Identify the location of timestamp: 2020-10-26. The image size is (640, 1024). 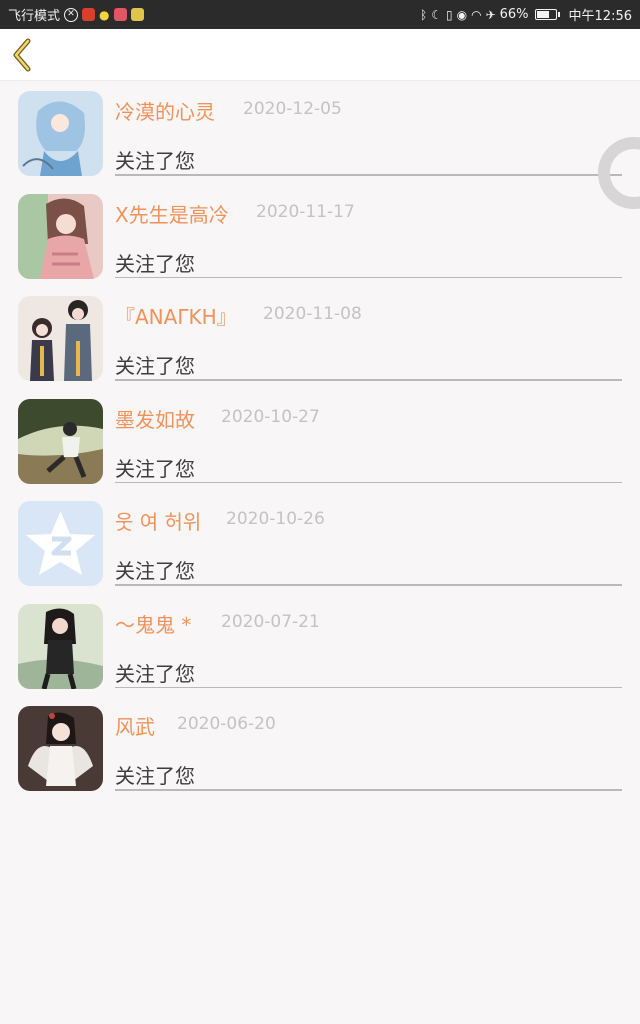
(275, 519).